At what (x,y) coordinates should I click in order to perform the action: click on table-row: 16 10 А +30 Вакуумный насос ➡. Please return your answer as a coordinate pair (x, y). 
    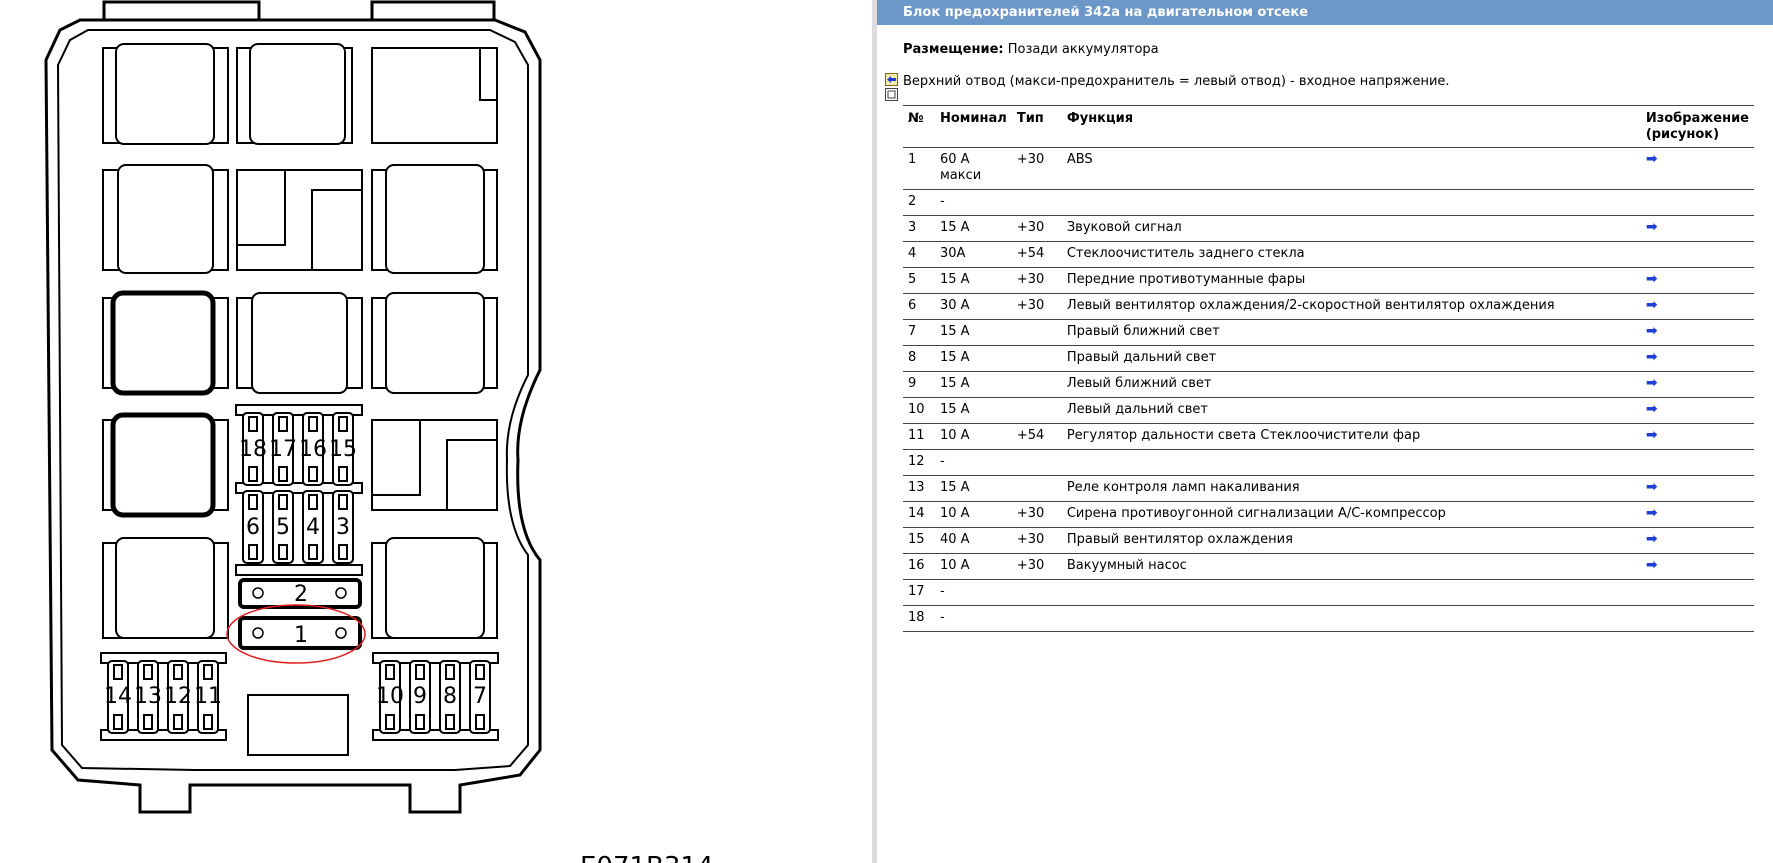
    Looking at the image, I should click on (1328, 566).